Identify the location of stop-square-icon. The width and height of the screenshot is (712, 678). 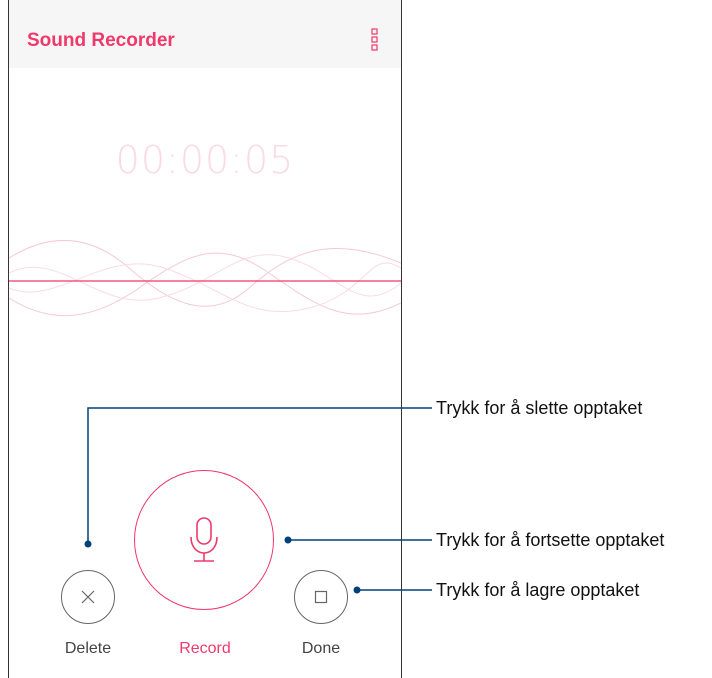
(321, 597).